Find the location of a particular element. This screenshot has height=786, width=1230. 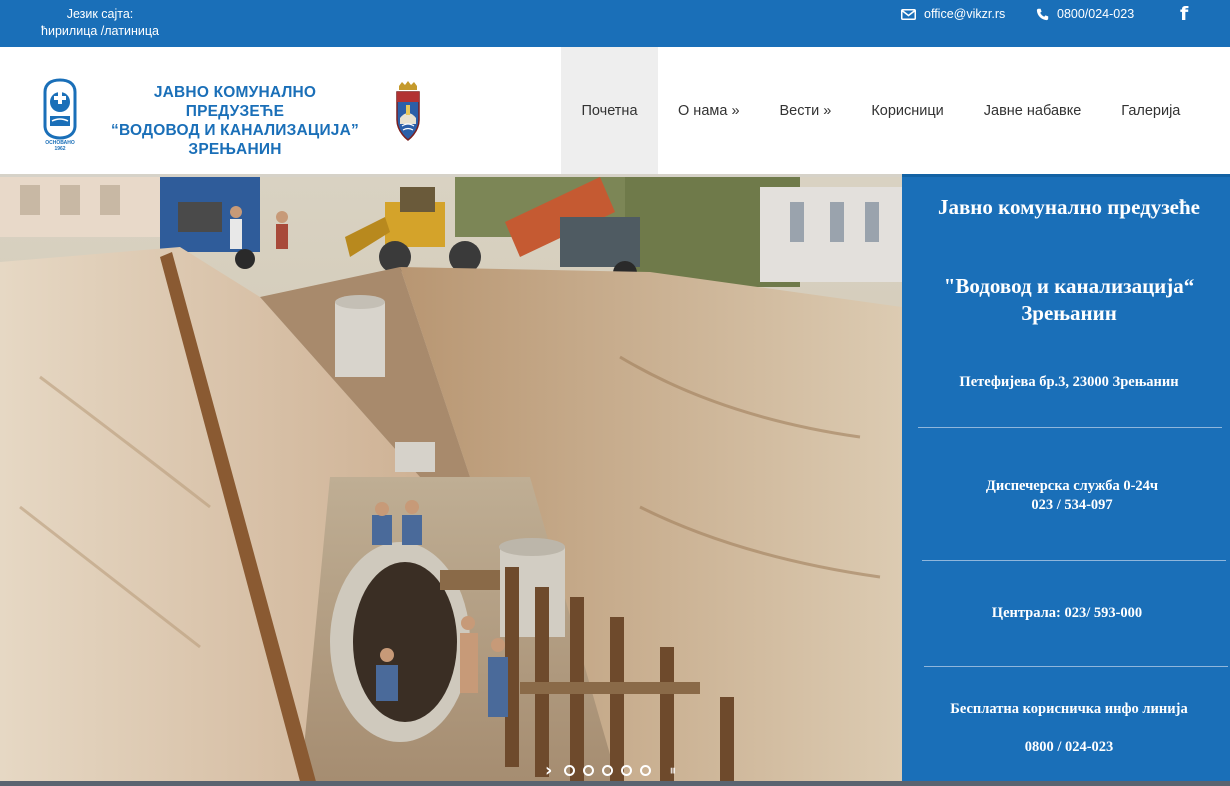

info-central: Централа: 023/ 593-000 is located at coordinates (1067, 613).